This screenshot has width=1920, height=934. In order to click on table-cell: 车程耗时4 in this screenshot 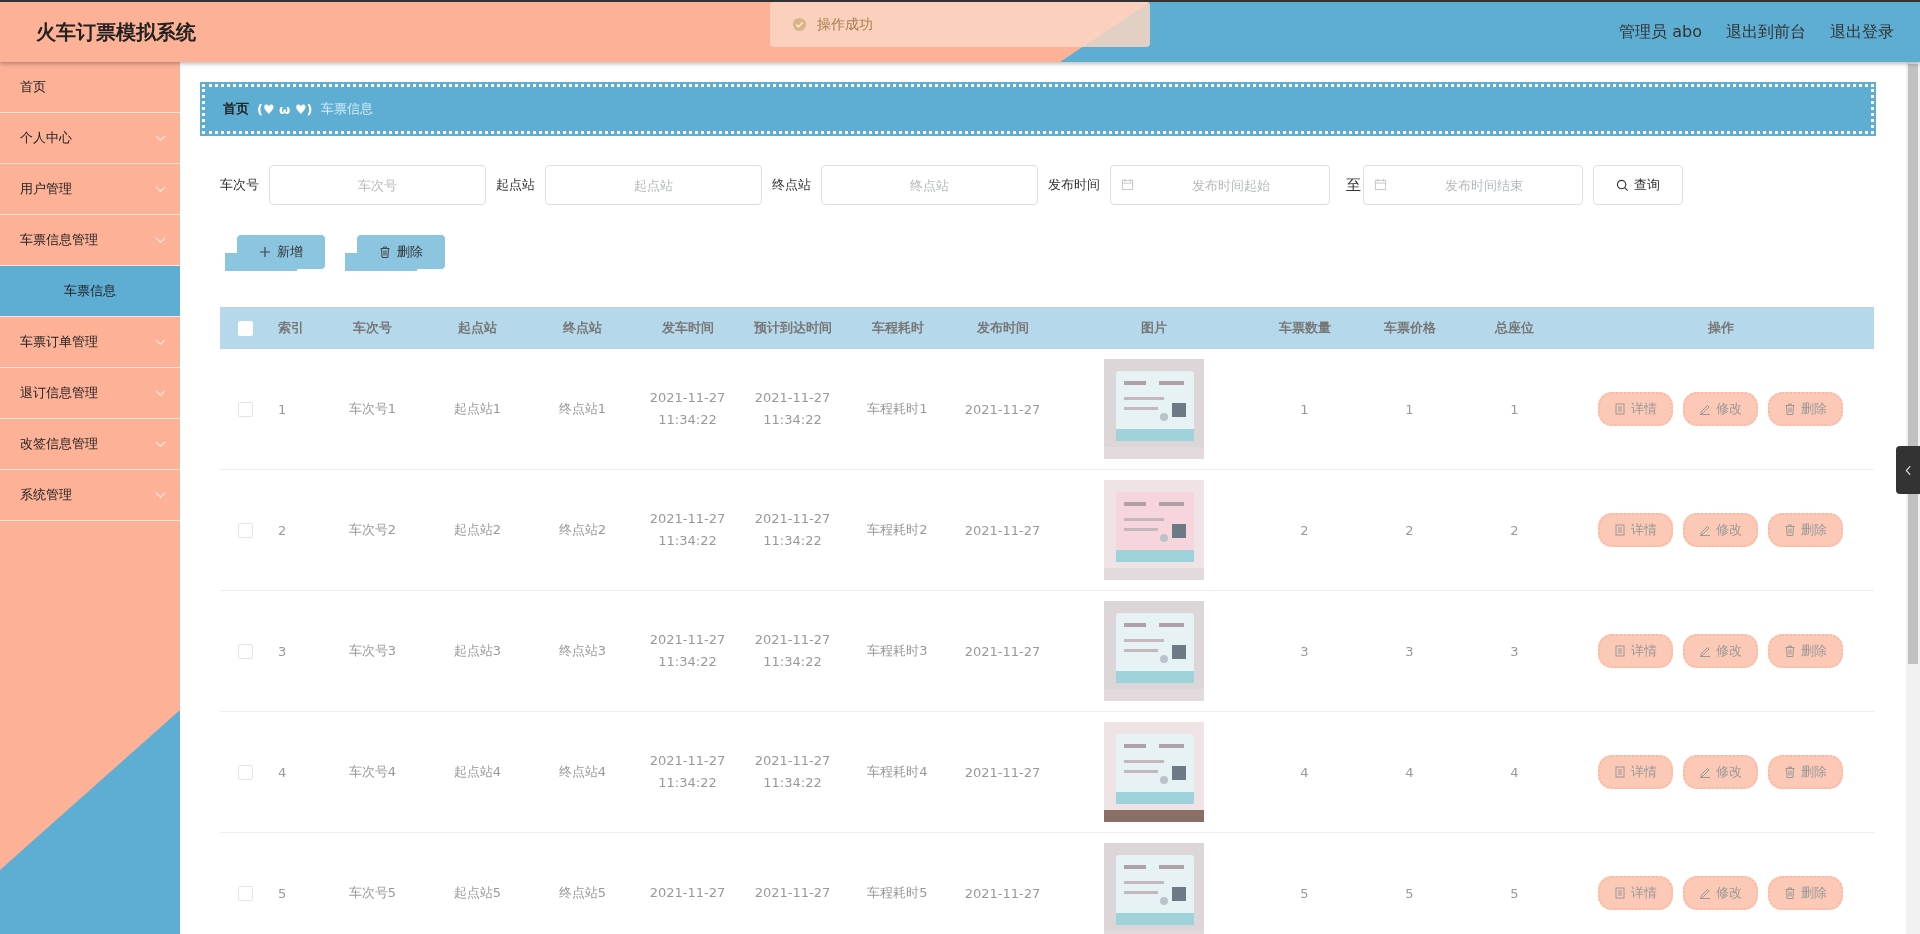, I will do `click(897, 772)`.